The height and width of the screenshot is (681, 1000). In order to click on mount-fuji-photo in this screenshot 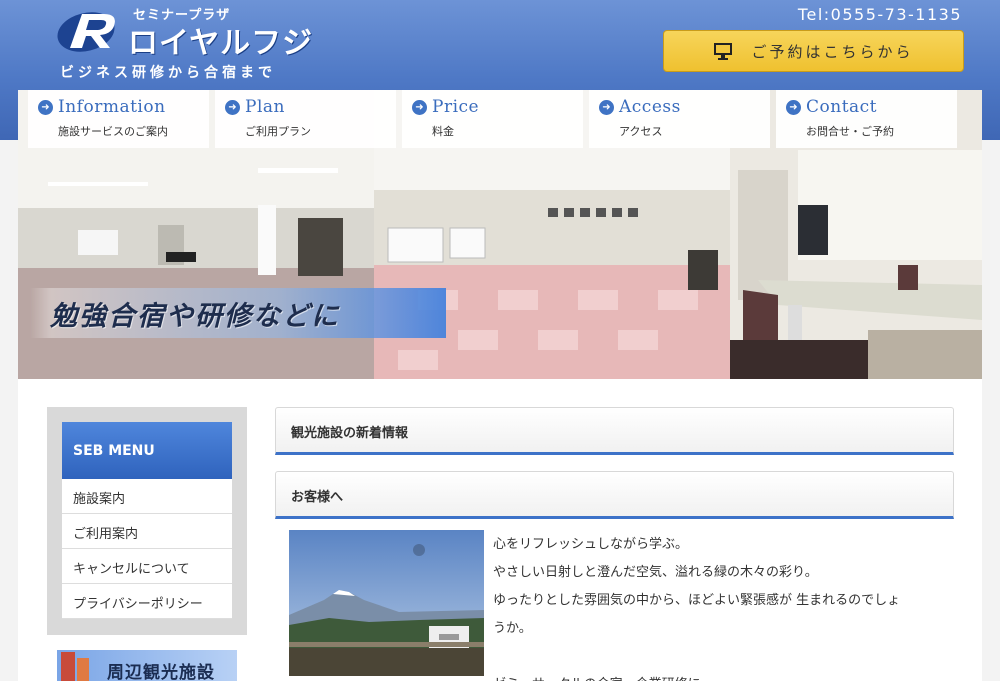, I will do `click(386, 603)`.